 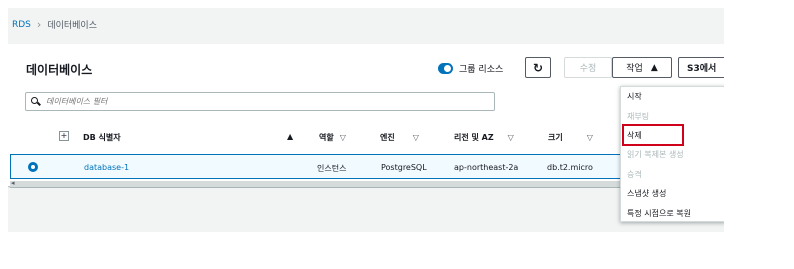 I want to click on column-label: DB 식별자, so click(x=102, y=137).